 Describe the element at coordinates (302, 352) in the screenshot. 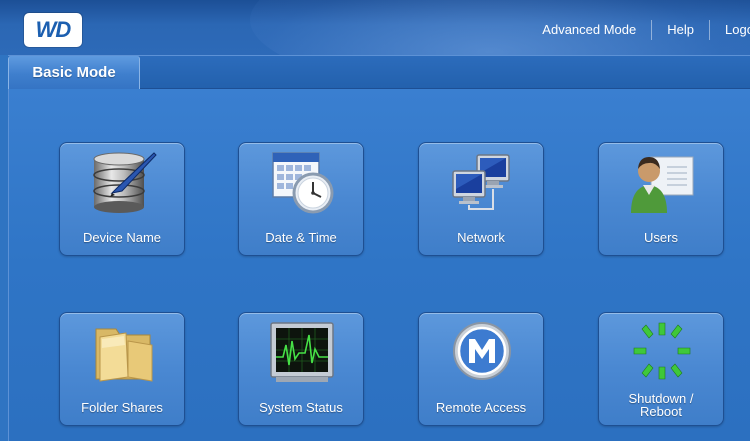

I see `monitor-status-icon` at that location.